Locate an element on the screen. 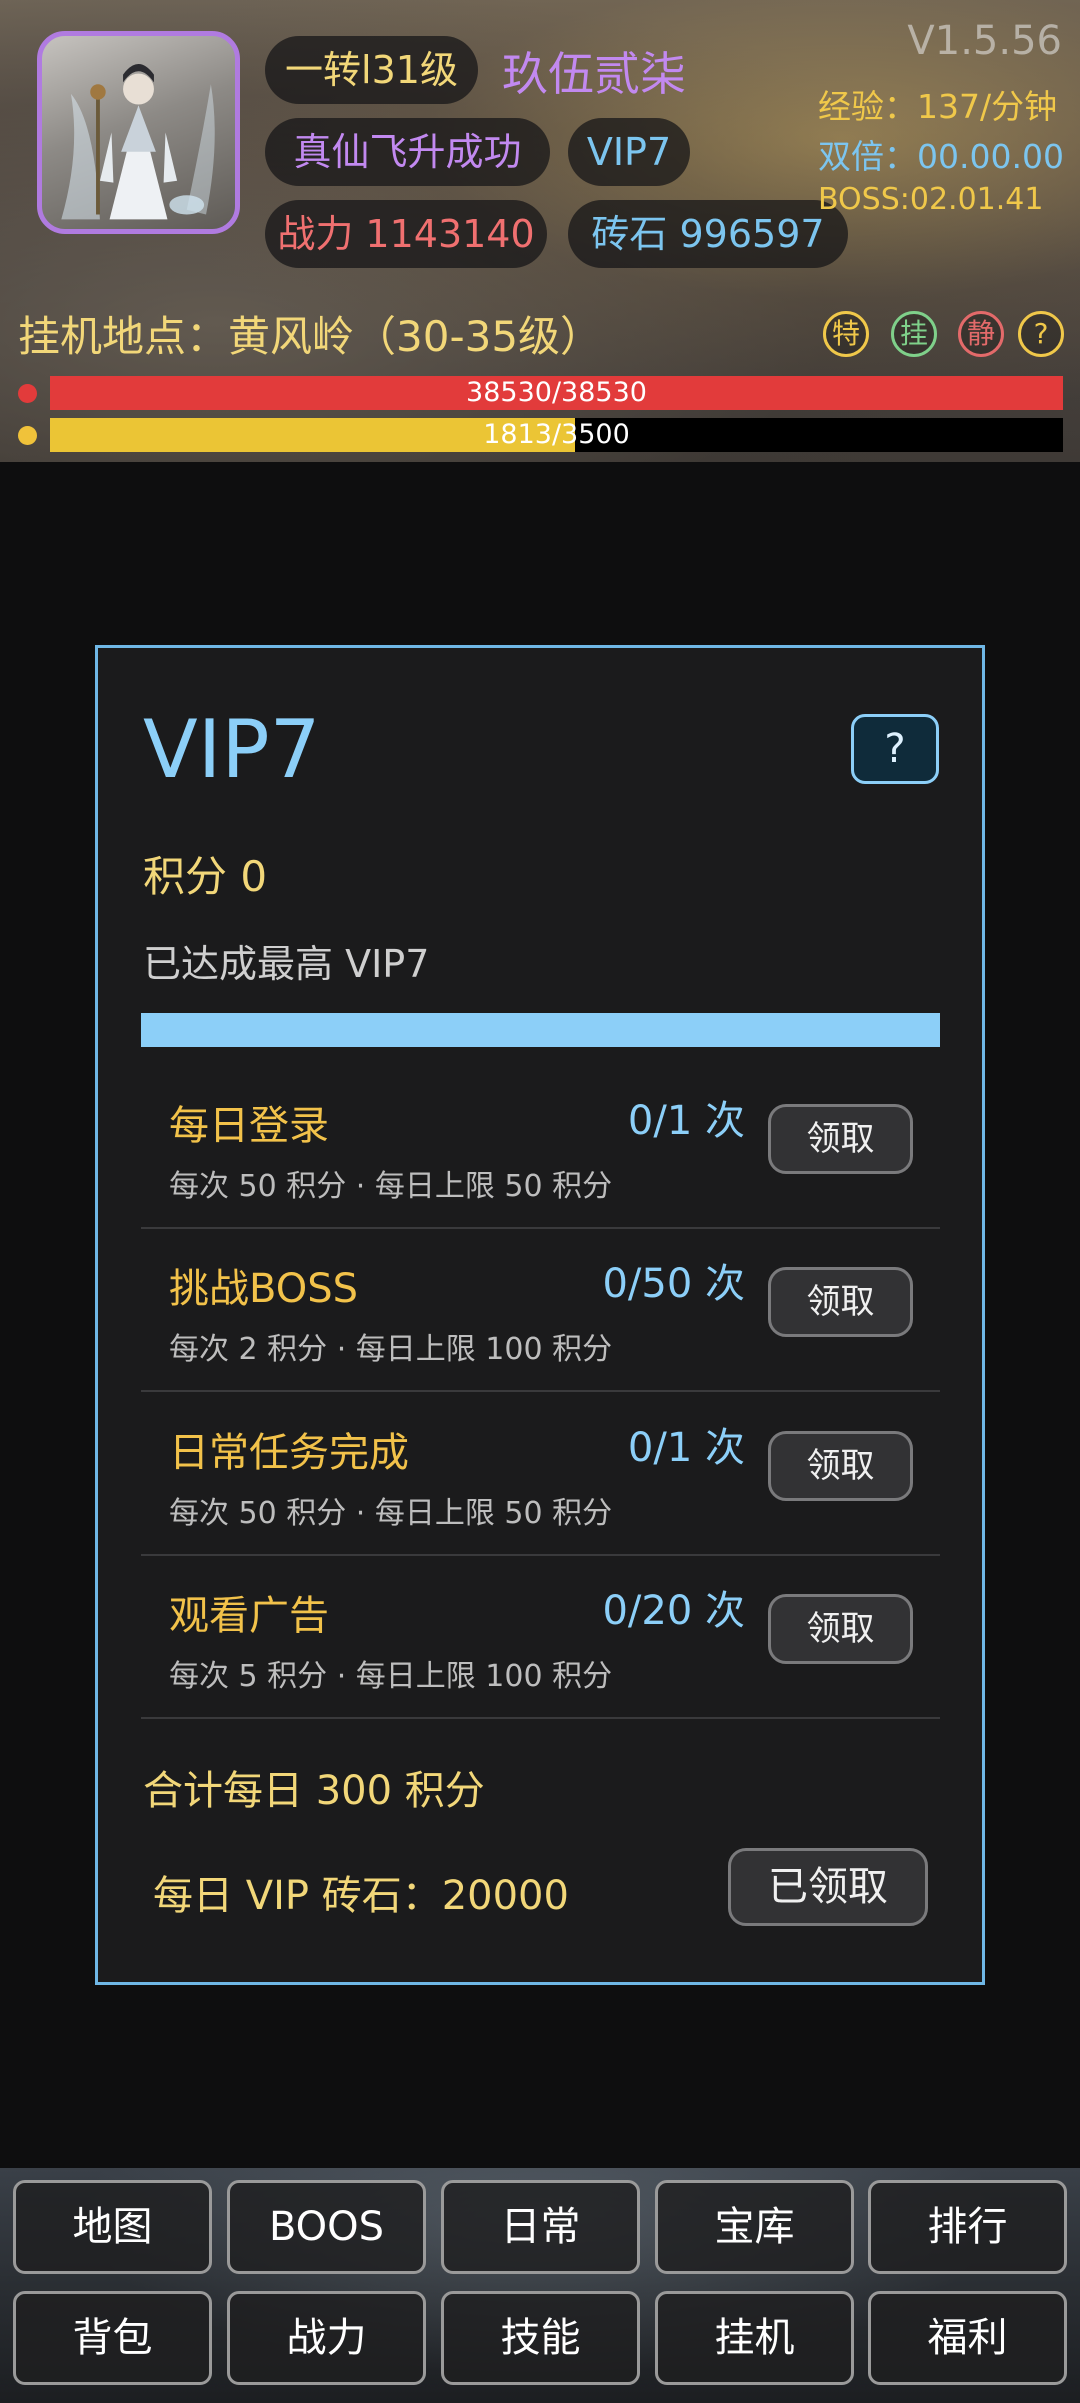 The width and height of the screenshot is (1080, 2403). character-portrait-icon is located at coordinates (138, 141).